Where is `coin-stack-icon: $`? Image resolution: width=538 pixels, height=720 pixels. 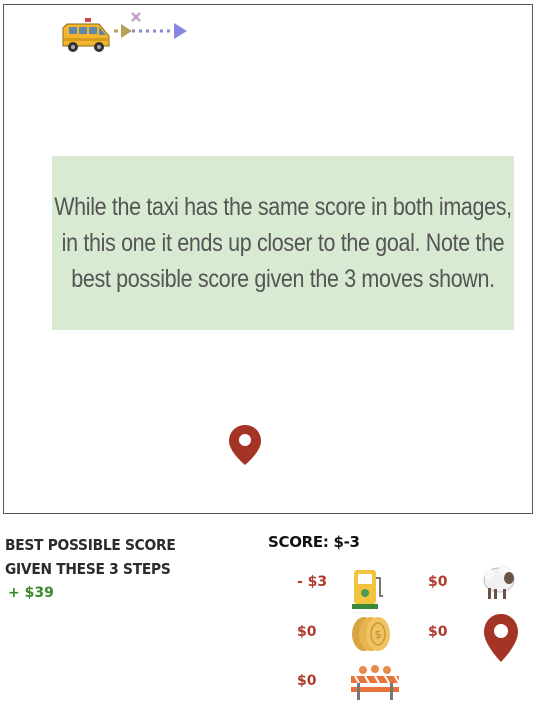 coin-stack-icon: $ is located at coordinates (371, 634).